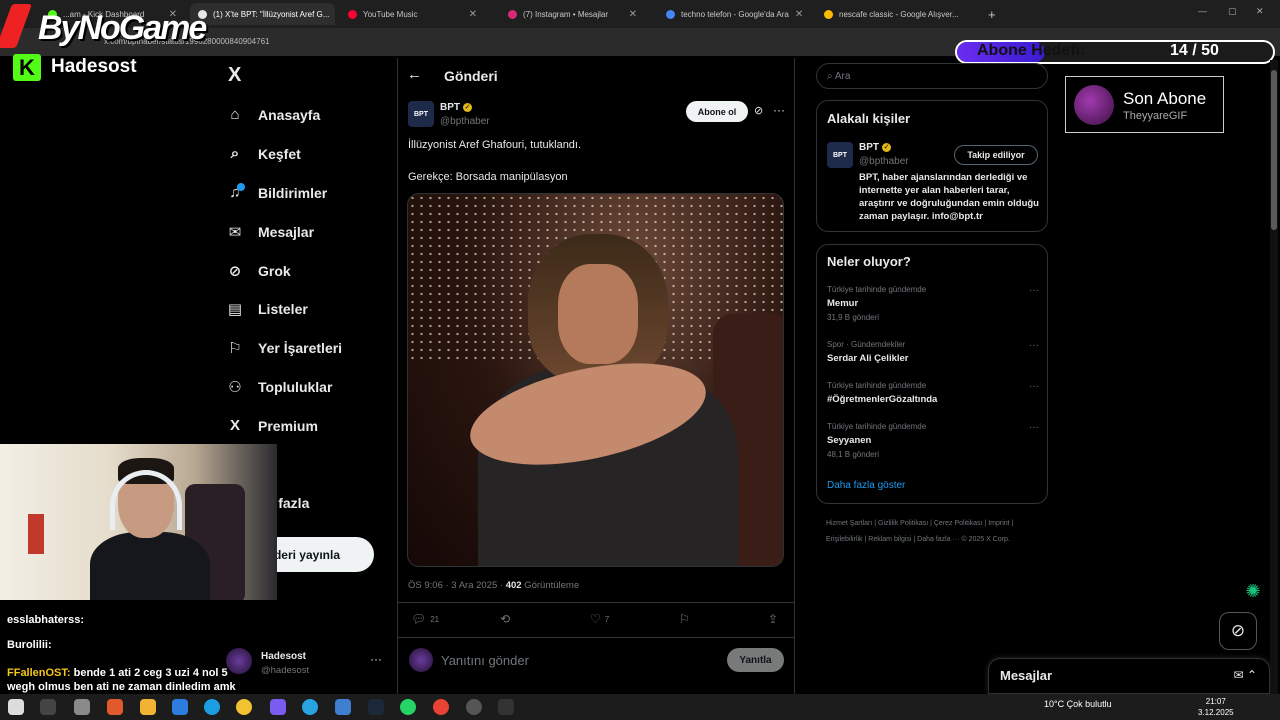 This screenshot has width=1280, height=720. I want to click on taskbar-clock: 21:07 3.12.2025, so click(1216, 707).